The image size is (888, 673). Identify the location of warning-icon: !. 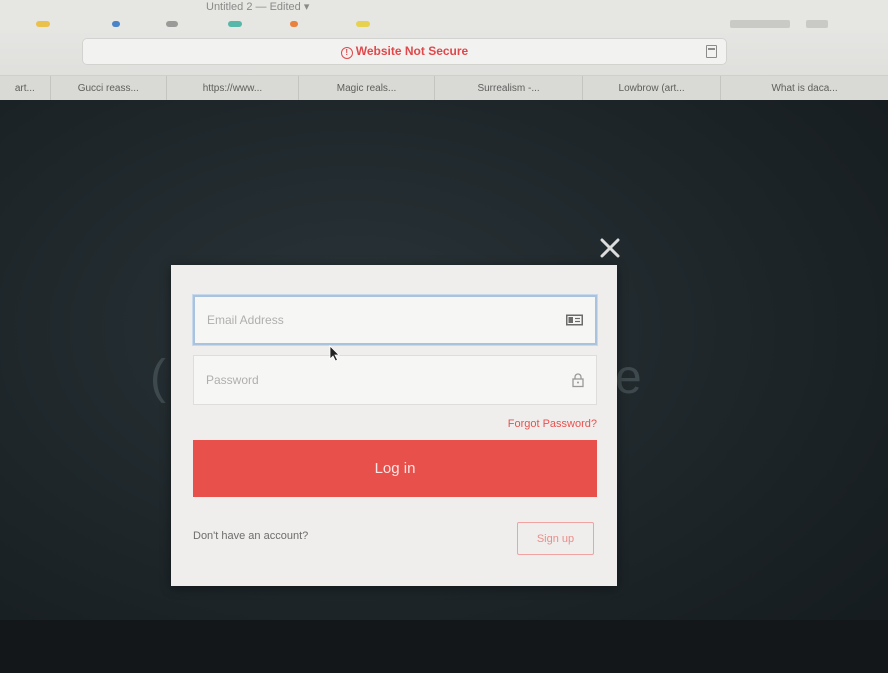
(346, 53).